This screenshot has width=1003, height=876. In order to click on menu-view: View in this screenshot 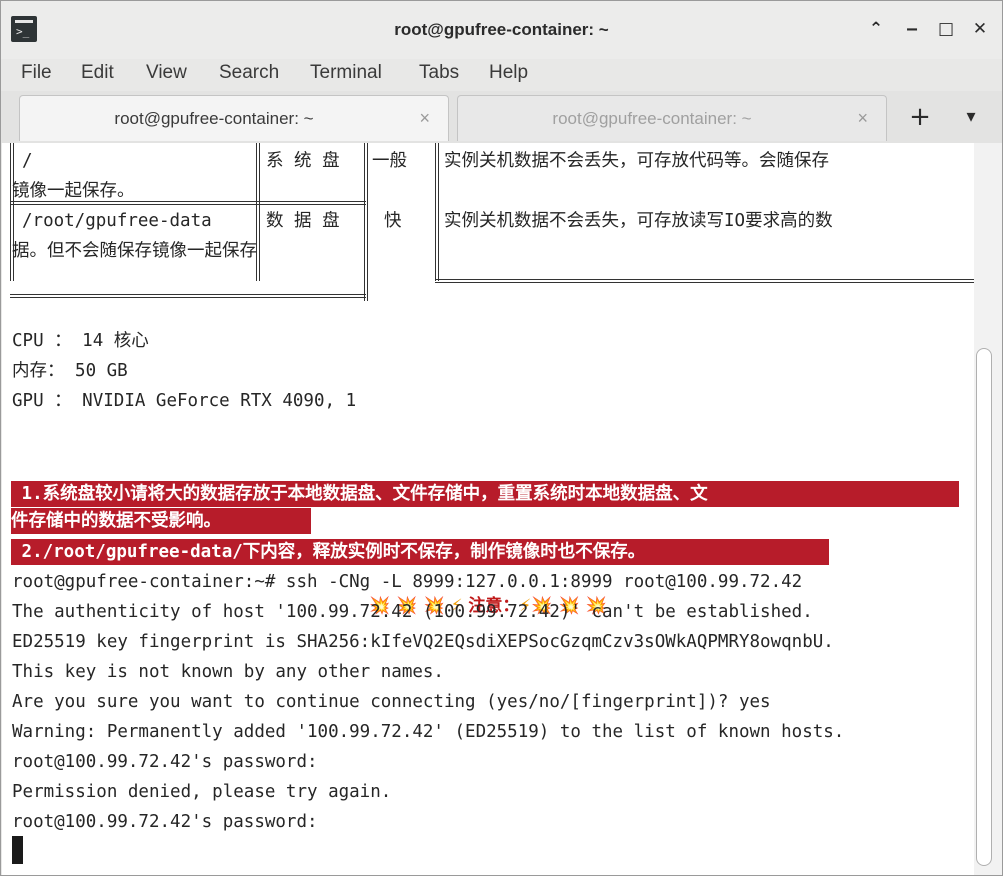, I will do `click(166, 73)`.